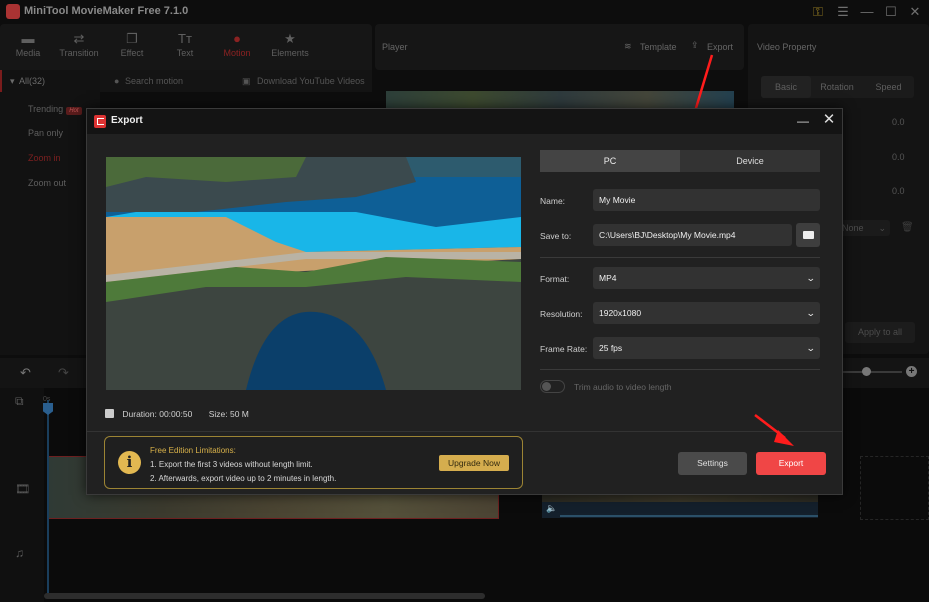  What do you see at coordinates (853, 228) in the screenshot?
I see `select-value: None` at bounding box center [853, 228].